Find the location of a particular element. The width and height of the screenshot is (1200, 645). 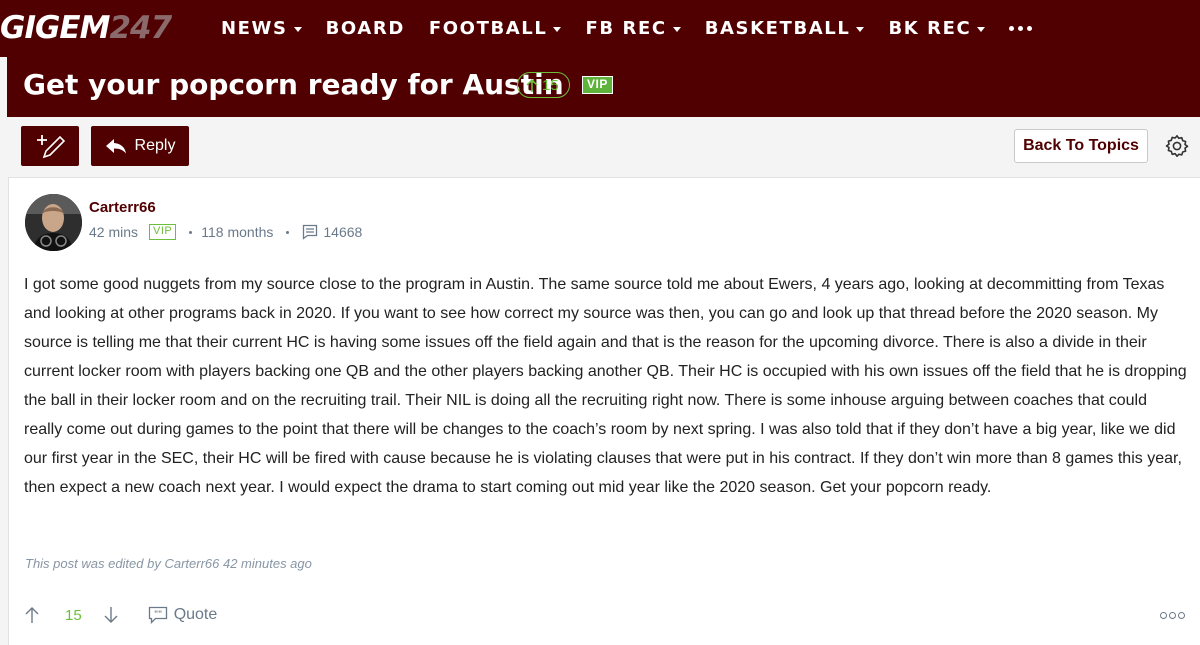

post-footer: 15 " " Quote is located at coordinates (121, 615).